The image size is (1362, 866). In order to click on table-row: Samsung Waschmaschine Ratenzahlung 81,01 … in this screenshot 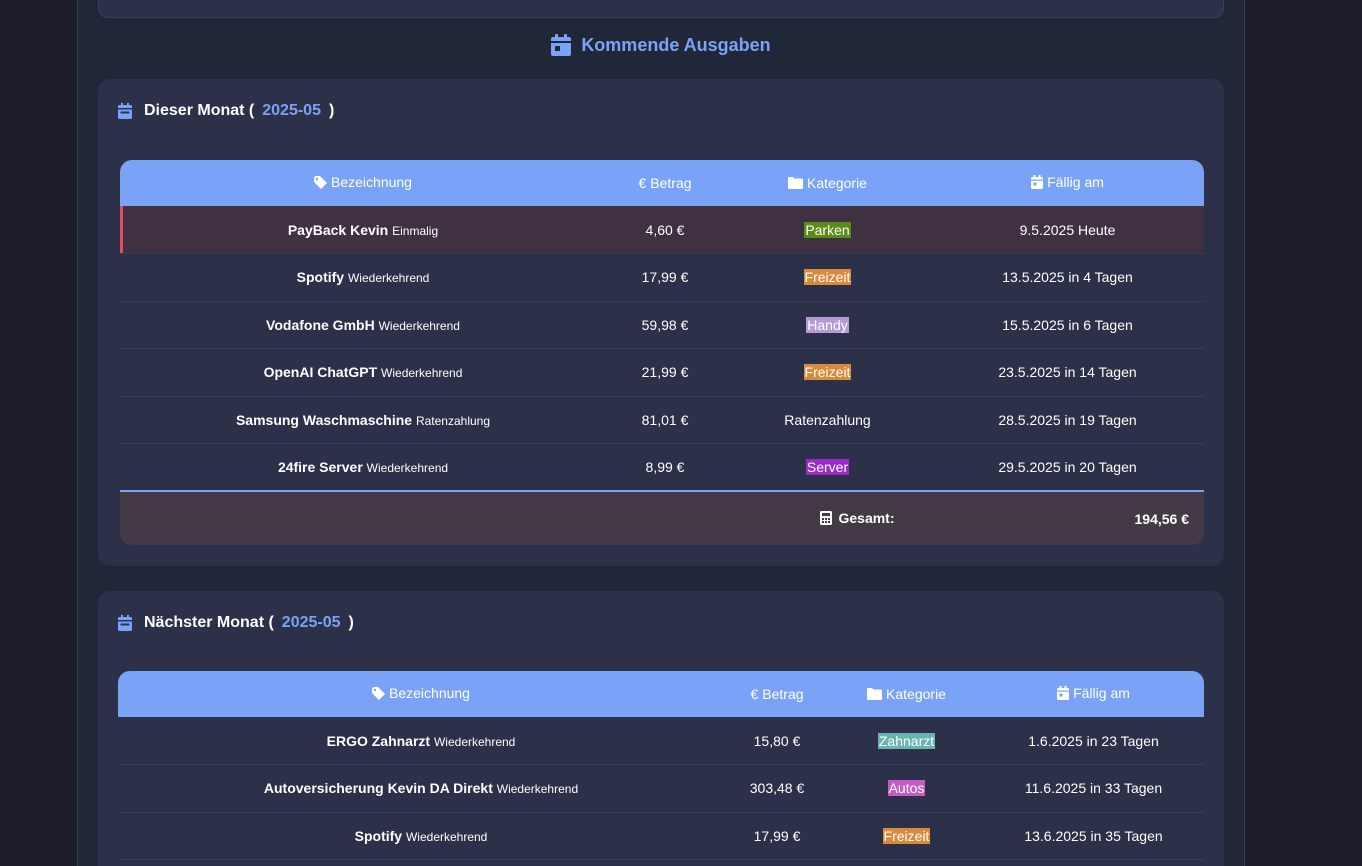, I will do `click(662, 420)`.